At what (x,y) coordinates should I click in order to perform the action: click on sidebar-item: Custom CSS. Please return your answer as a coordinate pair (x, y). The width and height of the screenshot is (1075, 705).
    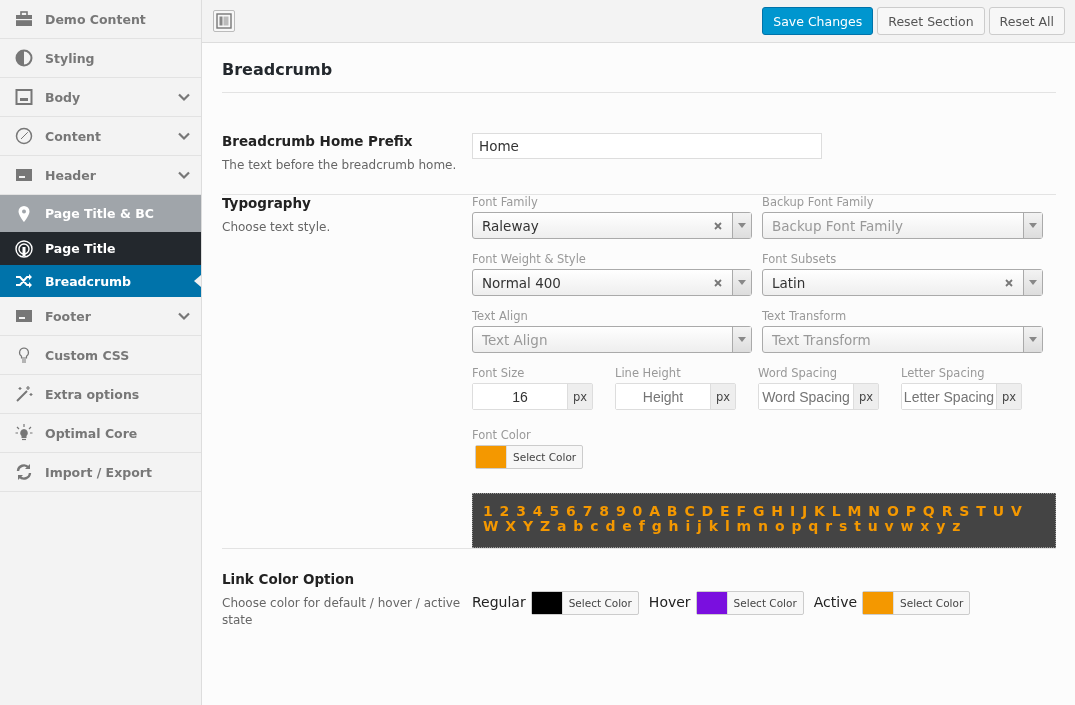
    Looking at the image, I should click on (100, 355).